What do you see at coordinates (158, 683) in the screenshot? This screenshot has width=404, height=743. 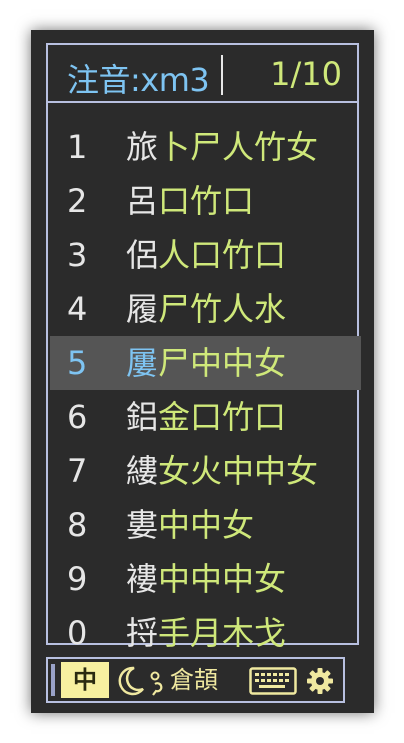 I see `punctuation-icon` at bounding box center [158, 683].